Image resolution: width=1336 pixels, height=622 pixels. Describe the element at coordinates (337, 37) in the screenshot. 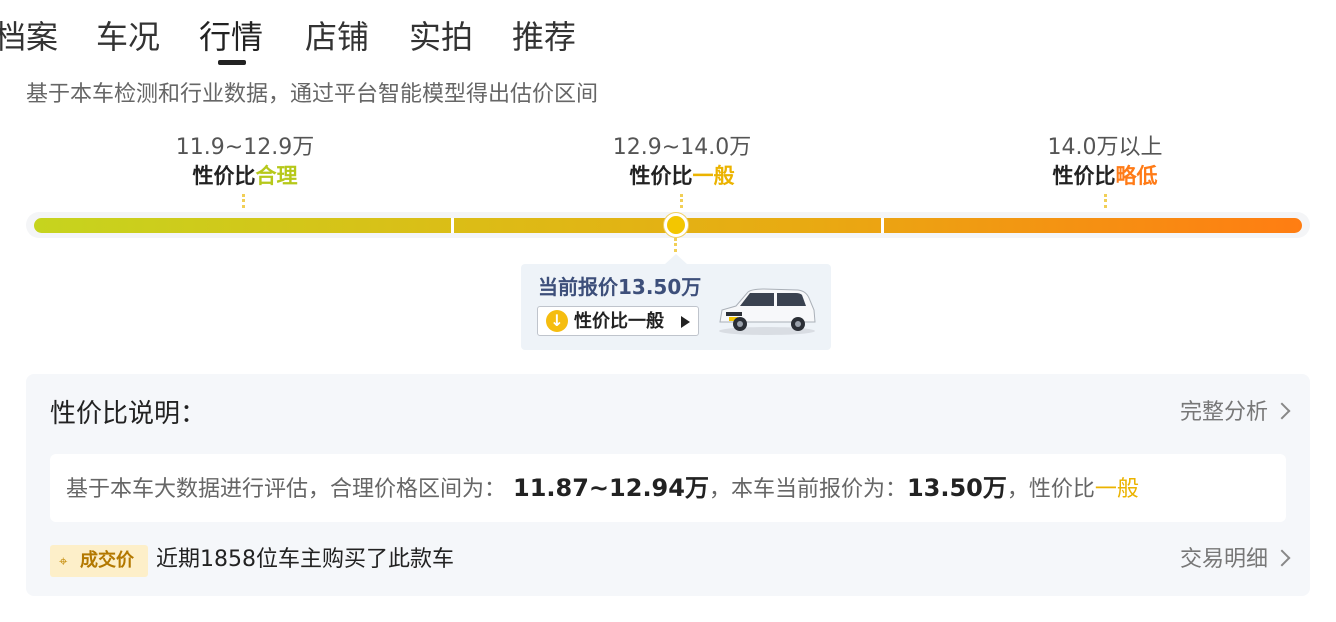

I see `tab-store: 店铺` at that location.